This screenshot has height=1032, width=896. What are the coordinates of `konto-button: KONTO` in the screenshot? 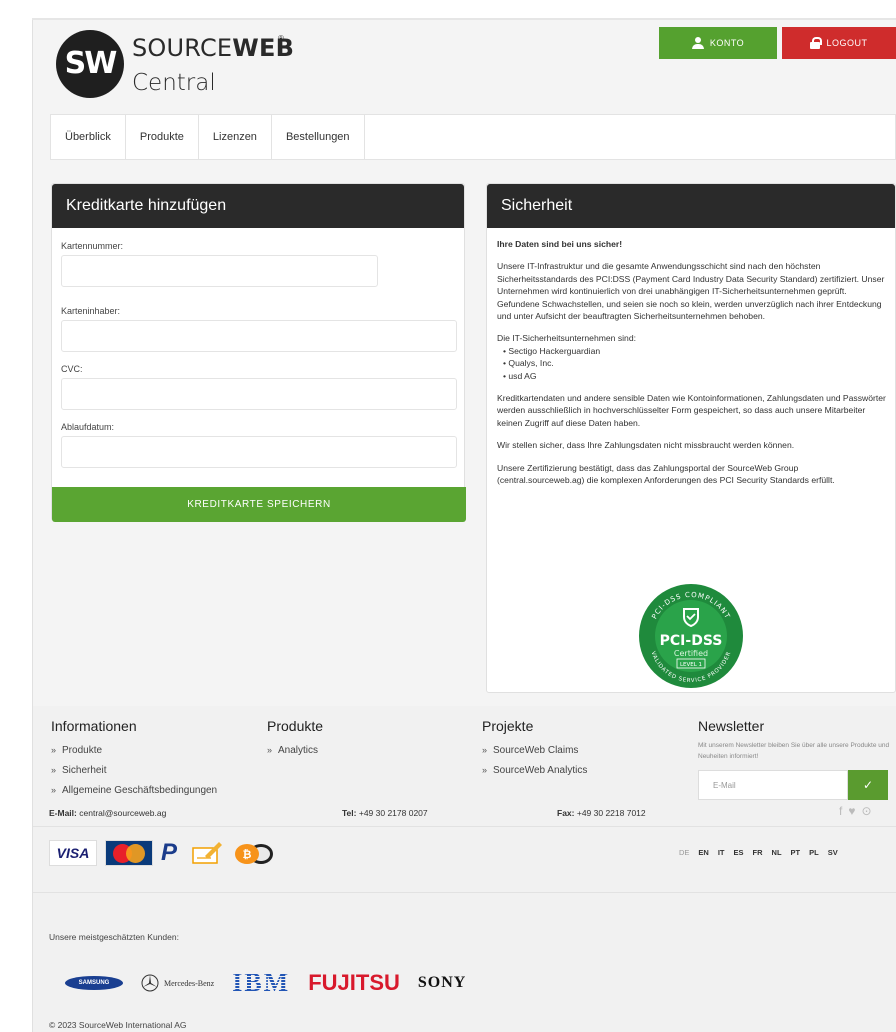 It's located at (718, 43).